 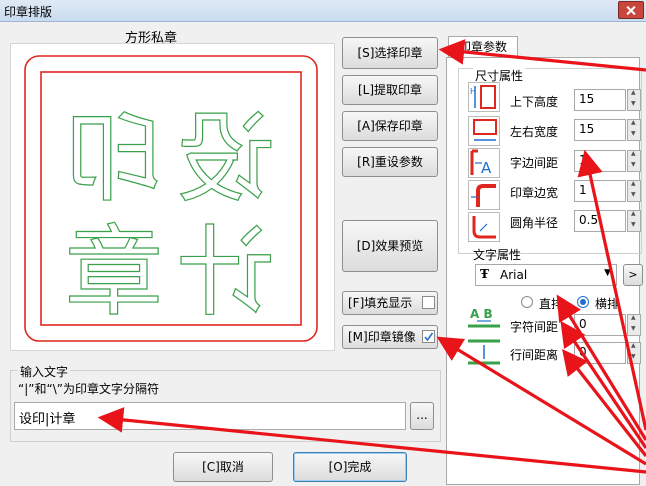 I want to click on annotation-arrow-select, so click(x=542, y=55).